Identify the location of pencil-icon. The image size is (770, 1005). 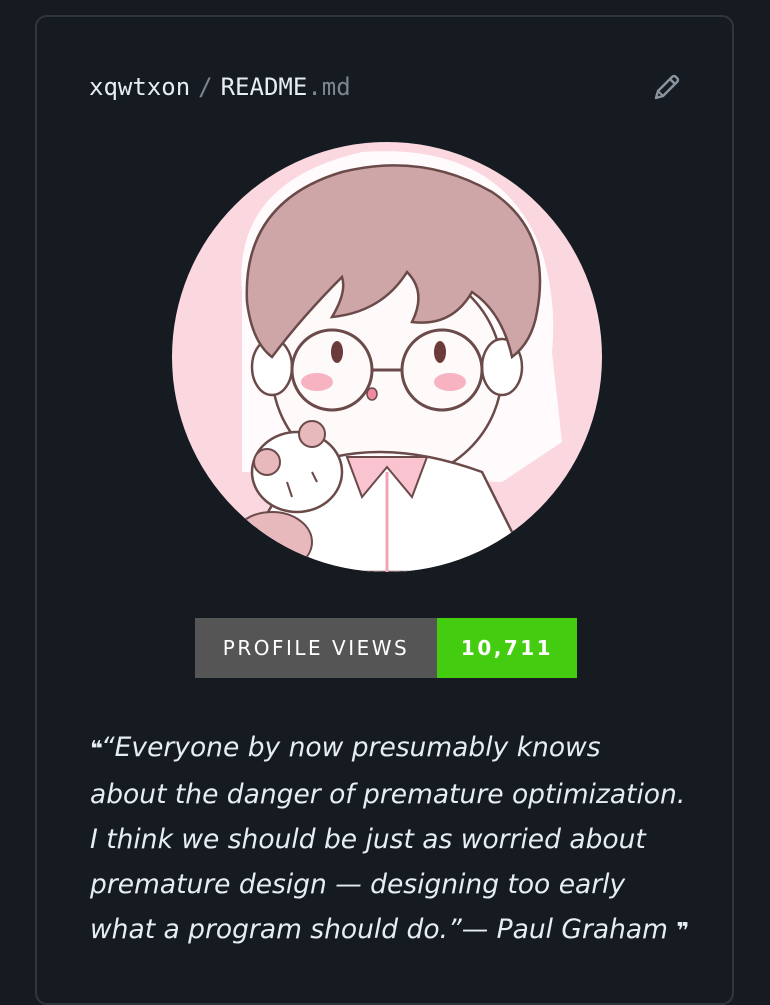
(667, 89).